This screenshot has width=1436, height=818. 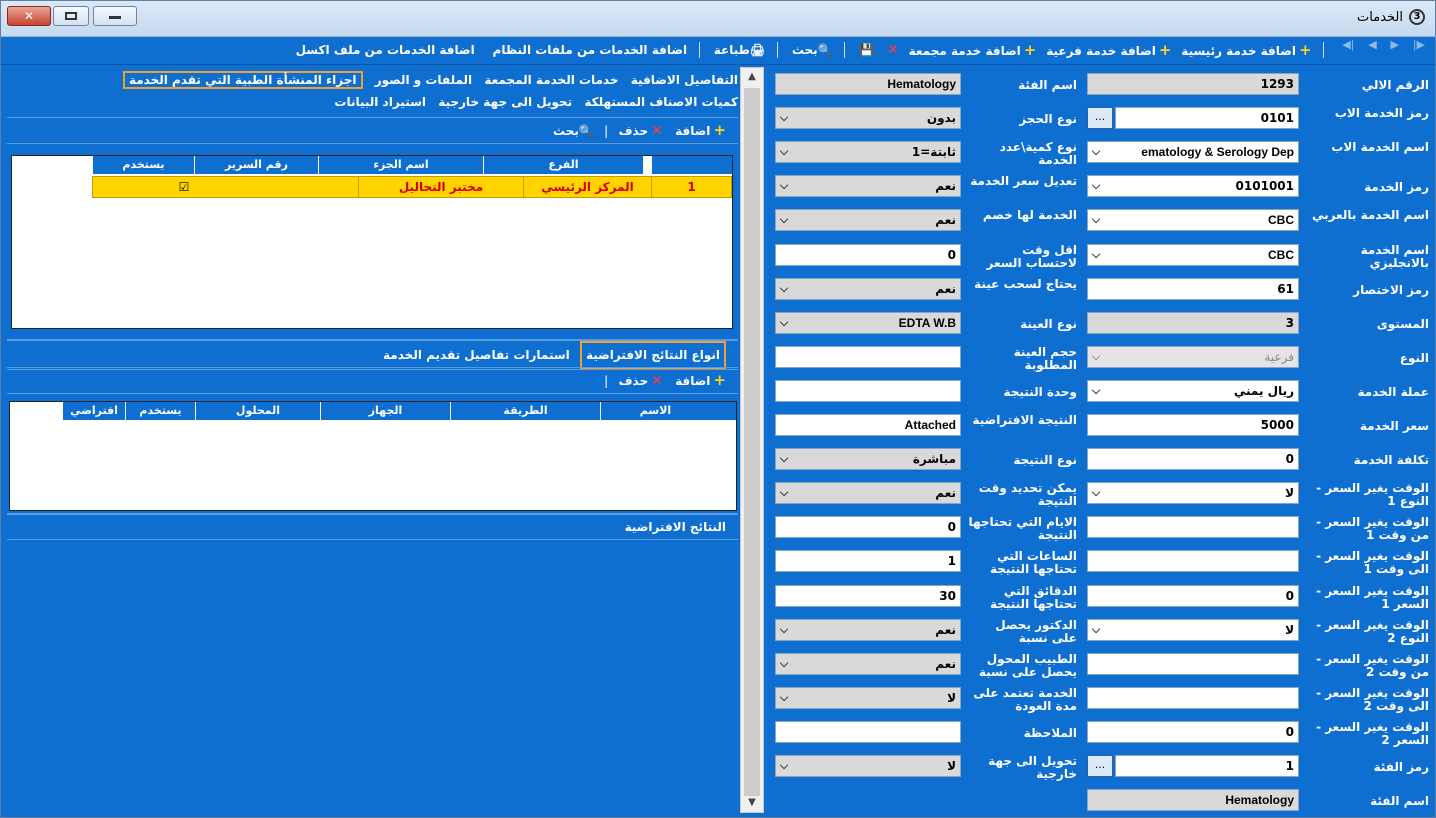 What do you see at coordinates (1193, 731) in the screenshot?
I see `field-right-19: 0` at bounding box center [1193, 731].